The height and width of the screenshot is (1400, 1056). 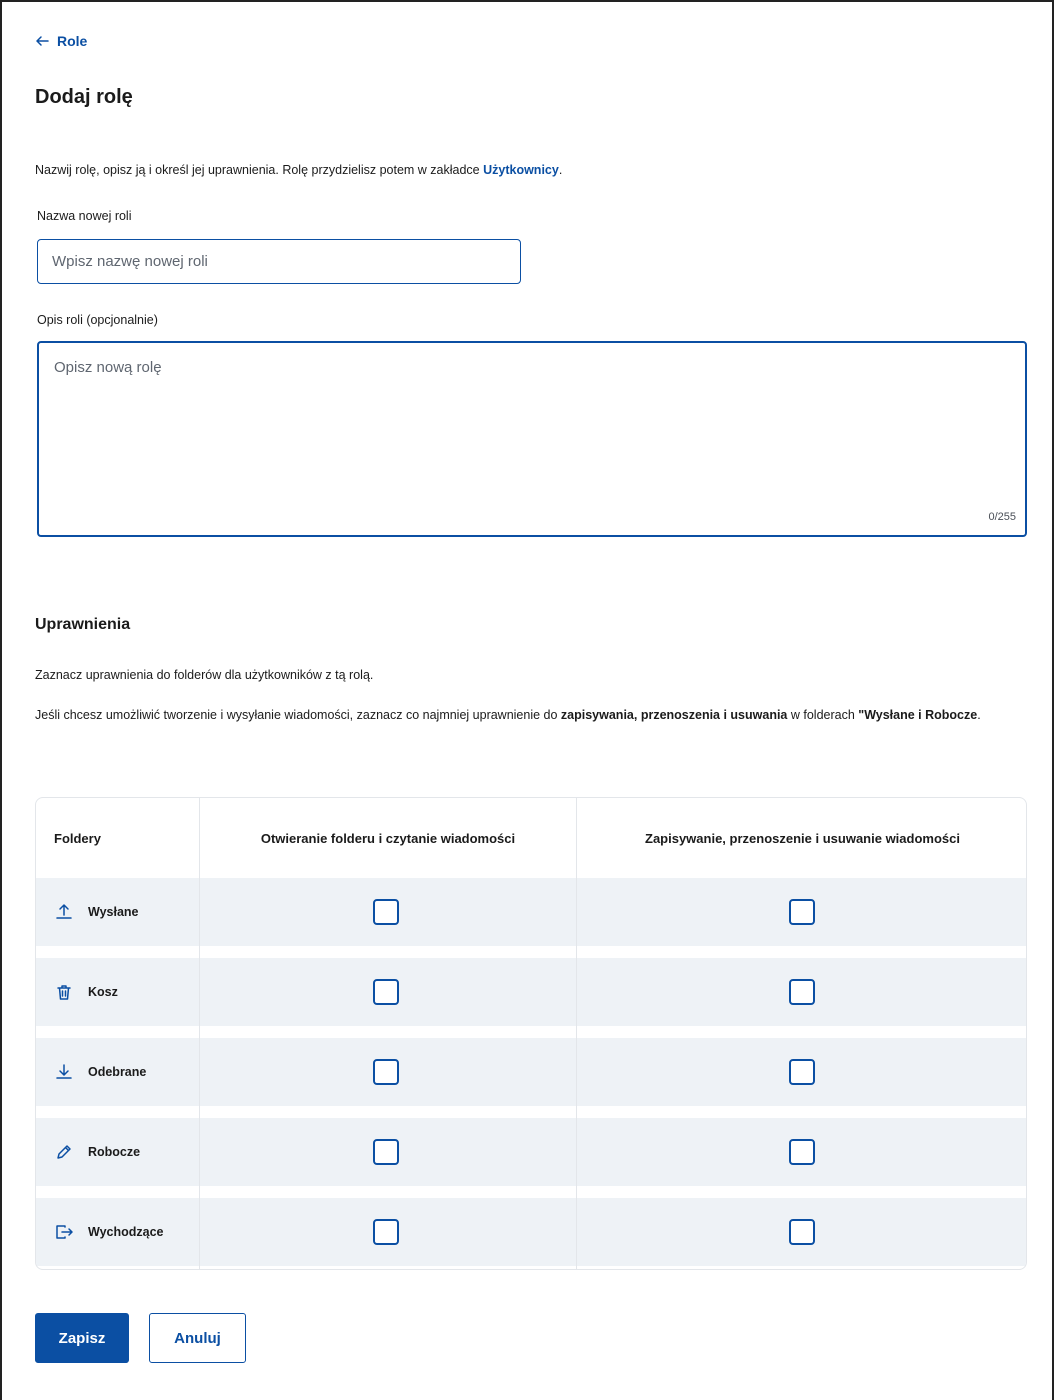 What do you see at coordinates (86, 992) in the screenshot?
I see `folder-cell: Kosz` at bounding box center [86, 992].